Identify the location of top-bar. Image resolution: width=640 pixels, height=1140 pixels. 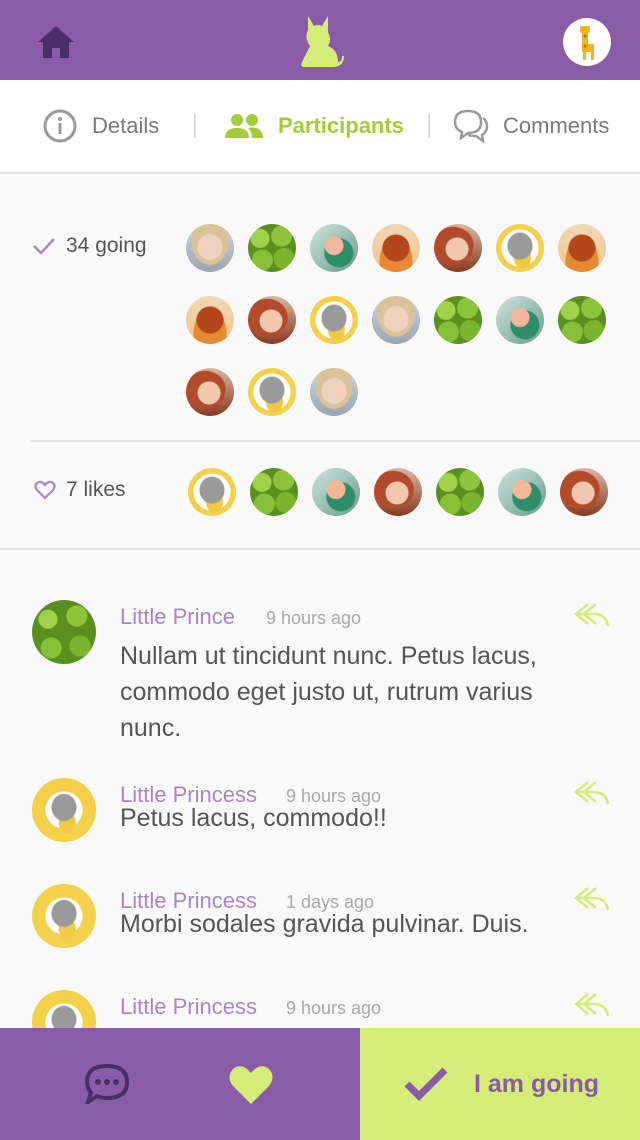
(320, 40).